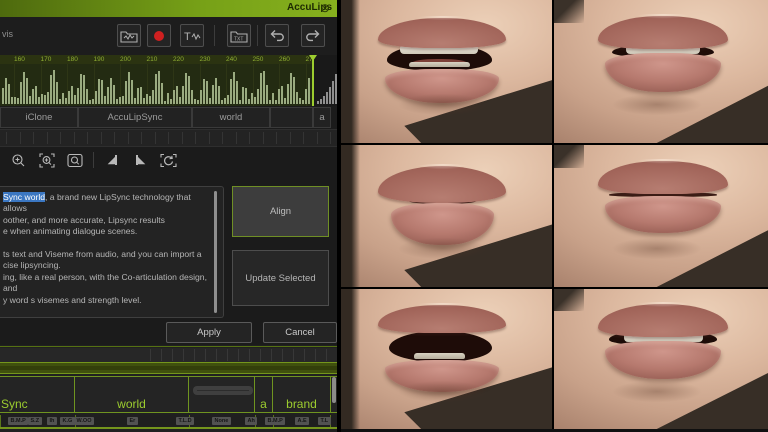 The width and height of the screenshot is (768, 432). What do you see at coordinates (168, 428) in the screenshot?
I see `timeline-bottom-rule` at bounding box center [168, 428].